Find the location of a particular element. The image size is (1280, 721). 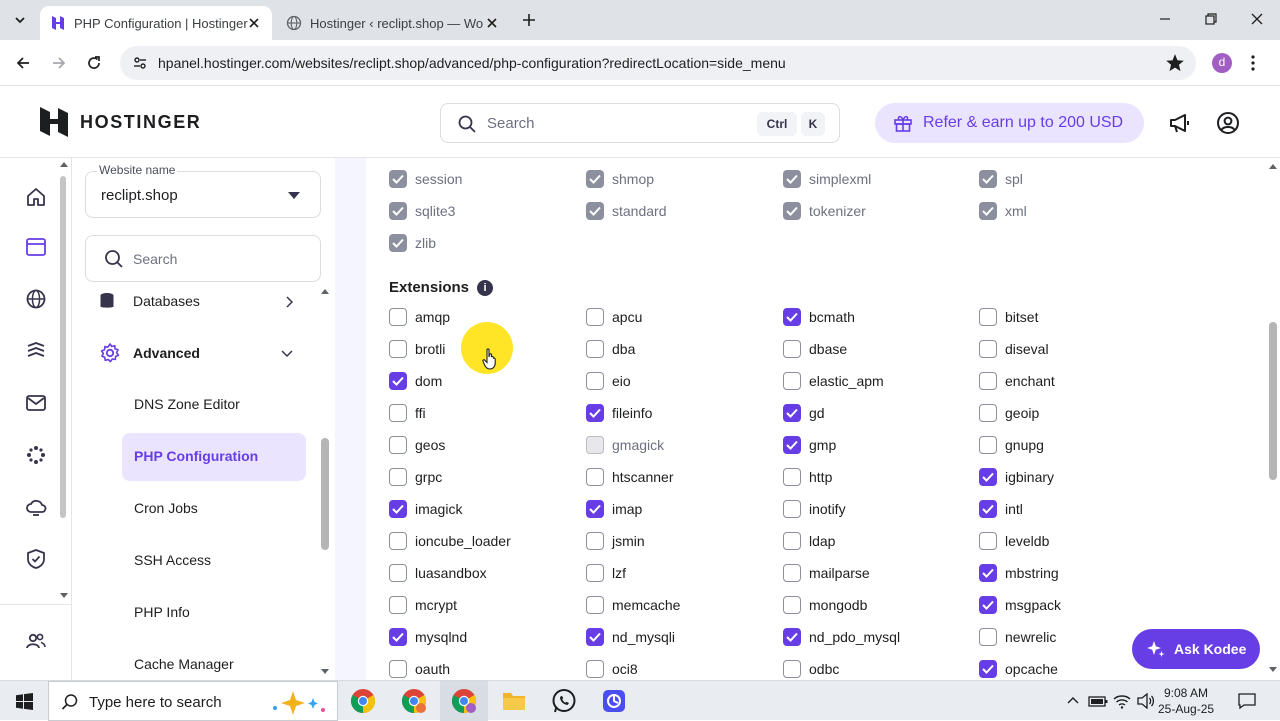

volume-icon is located at coordinates (1146, 701).